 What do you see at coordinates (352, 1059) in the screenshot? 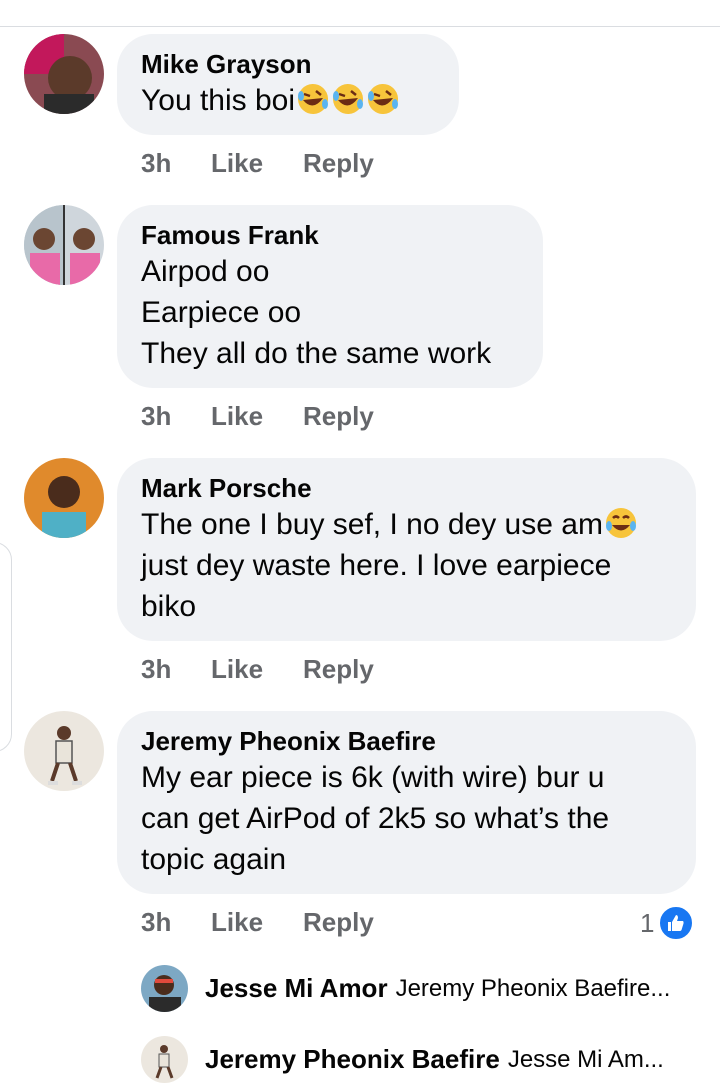
I see `reply-author: Jeremy Pheonix Baefire` at bounding box center [352, 1059].